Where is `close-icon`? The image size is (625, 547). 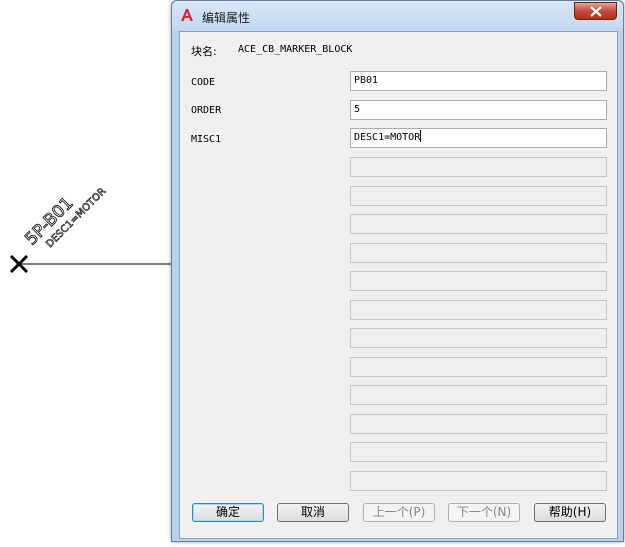 close-icon is located at coordinates (596, 11).